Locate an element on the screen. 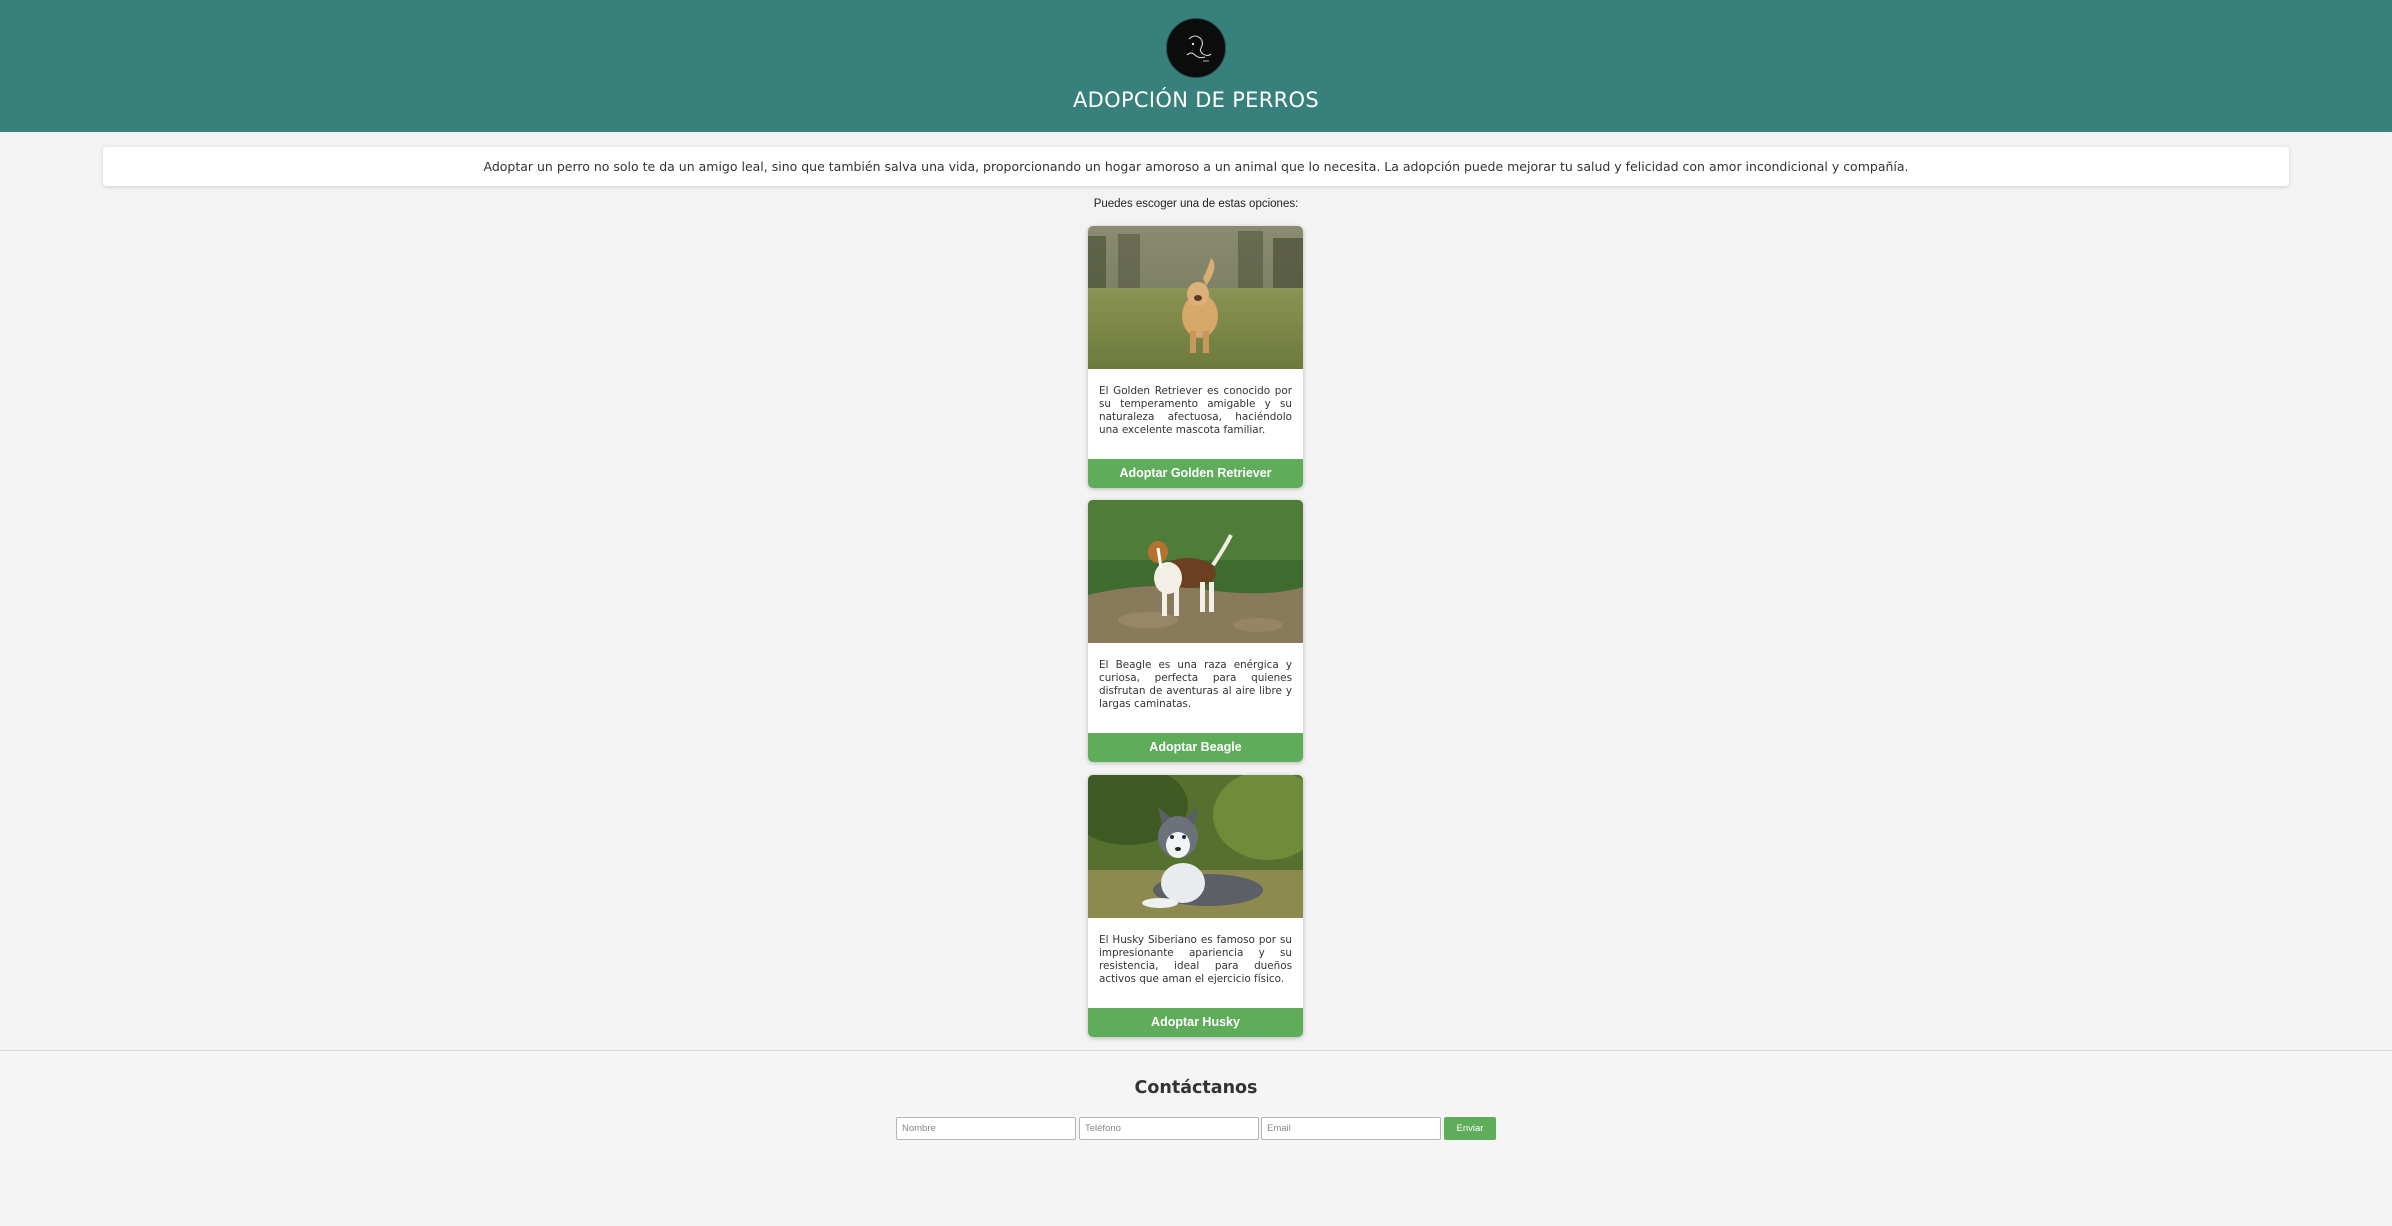  email-field is located at coordinates (1351, 1128).